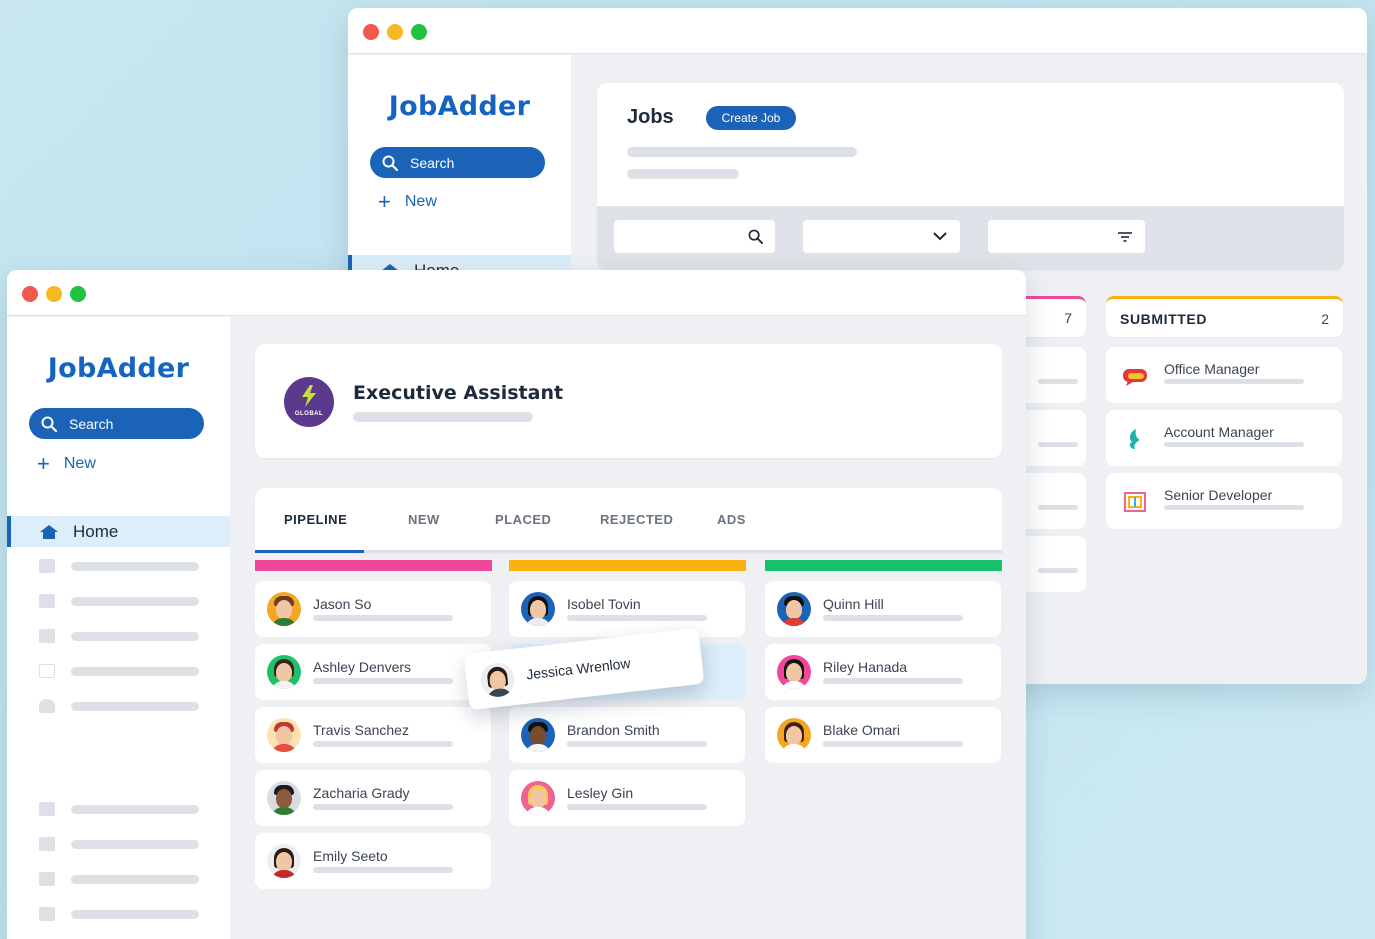 Image resolution: width=1375 pixels, height=939 pixels. Describe the element at coordinates (1125, 237) in the screenshot. I see `filter-icon` at that location.